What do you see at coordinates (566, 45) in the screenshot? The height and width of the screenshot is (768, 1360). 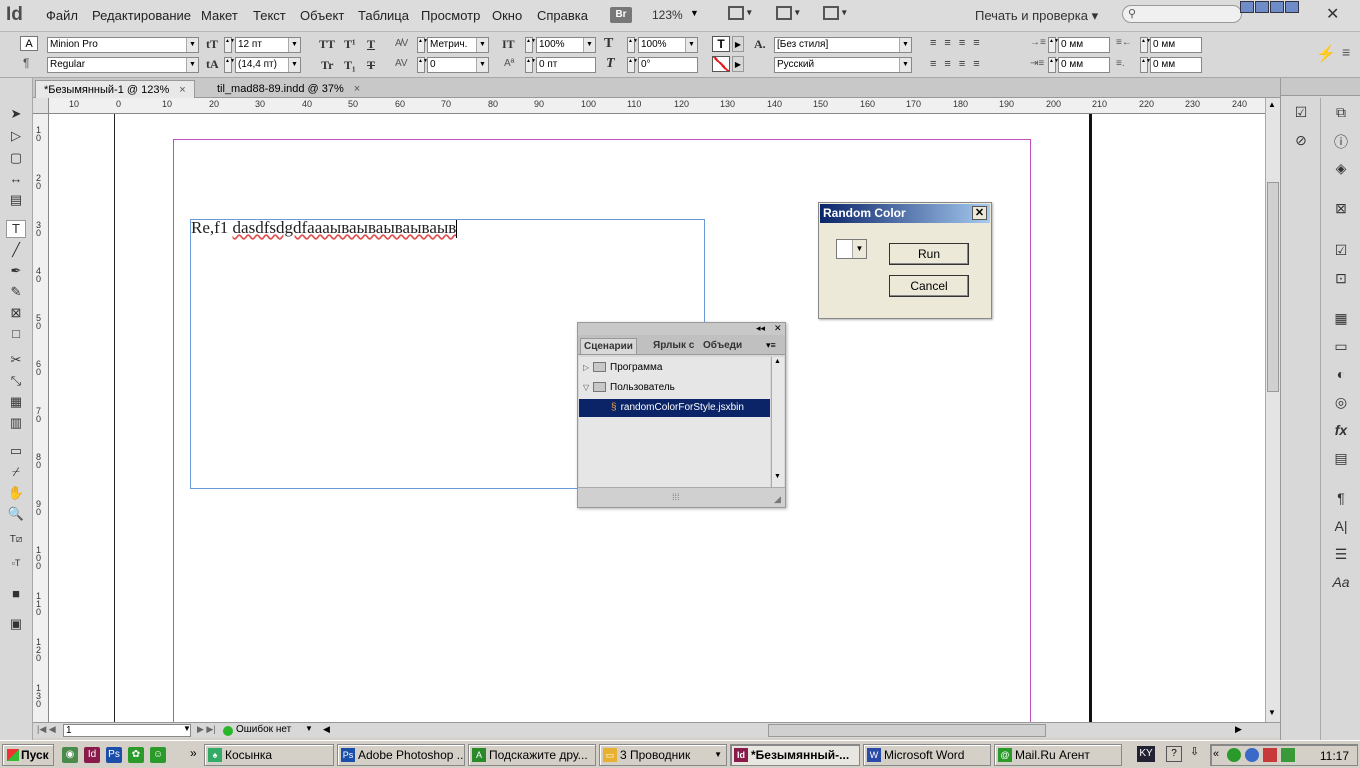 I see `vertical-scale-field: 100% ▼` at bounding box center [566, 45].